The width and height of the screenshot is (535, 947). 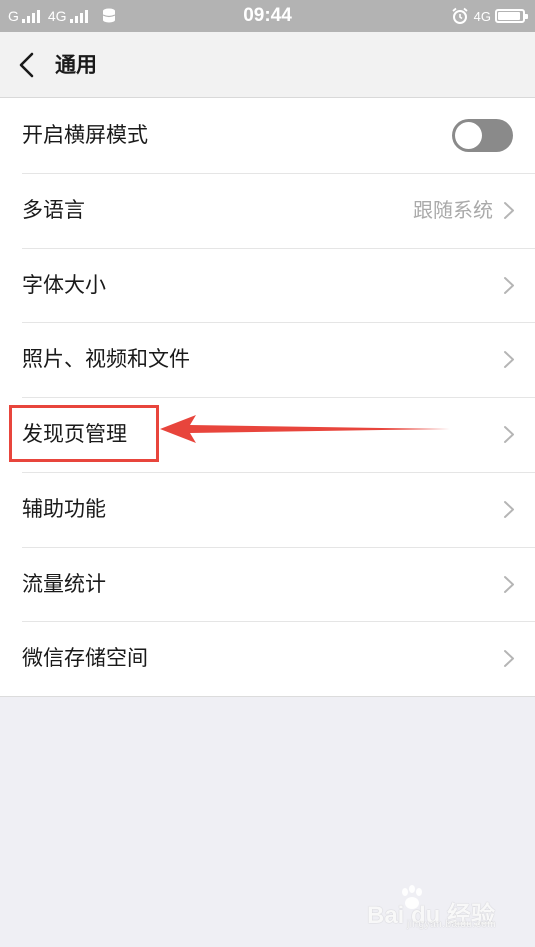 I want to click on row-label: 辅助功能, so click(x=64, y=508).